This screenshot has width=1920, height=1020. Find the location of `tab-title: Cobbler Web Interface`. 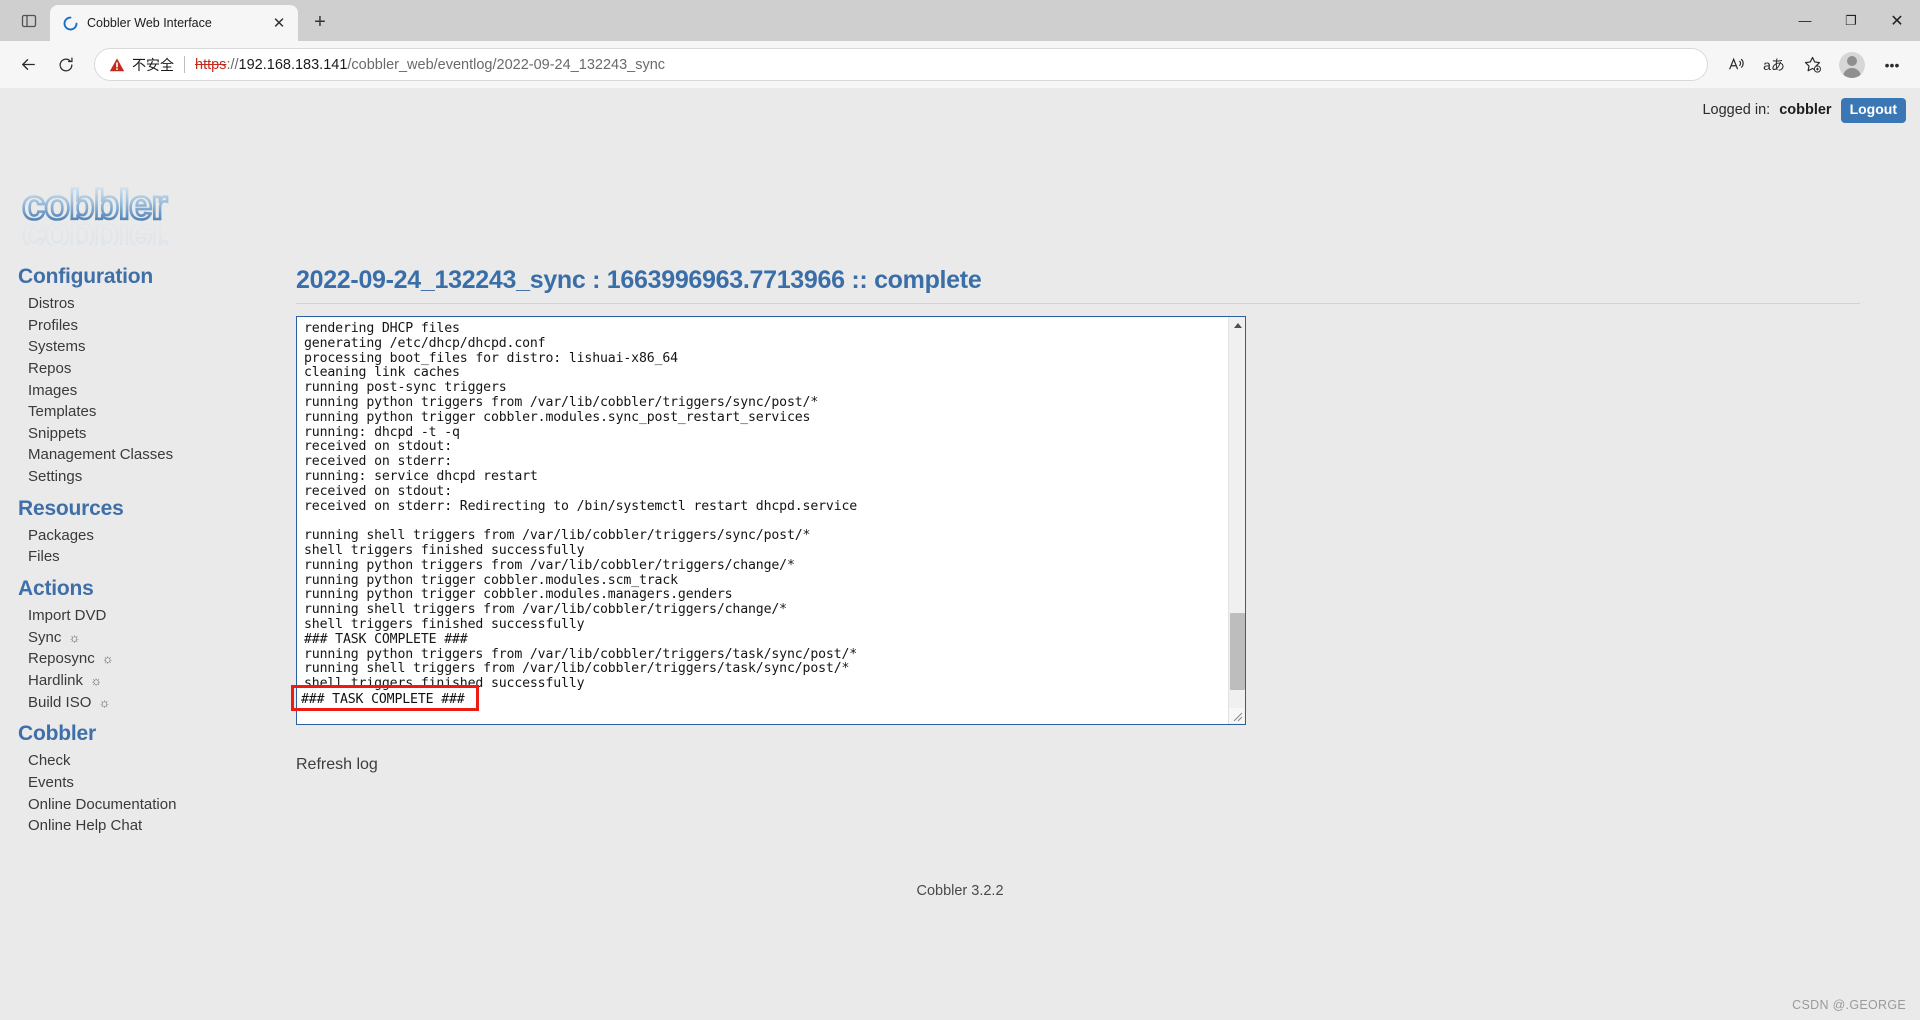

tab-title: Cobbler Web Interface is located at coordinates (149, 23).